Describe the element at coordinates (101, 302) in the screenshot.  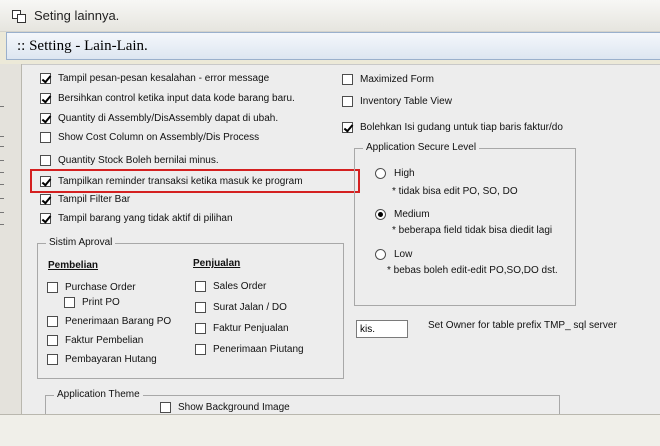
I see `option-label: Print PO` at that location.